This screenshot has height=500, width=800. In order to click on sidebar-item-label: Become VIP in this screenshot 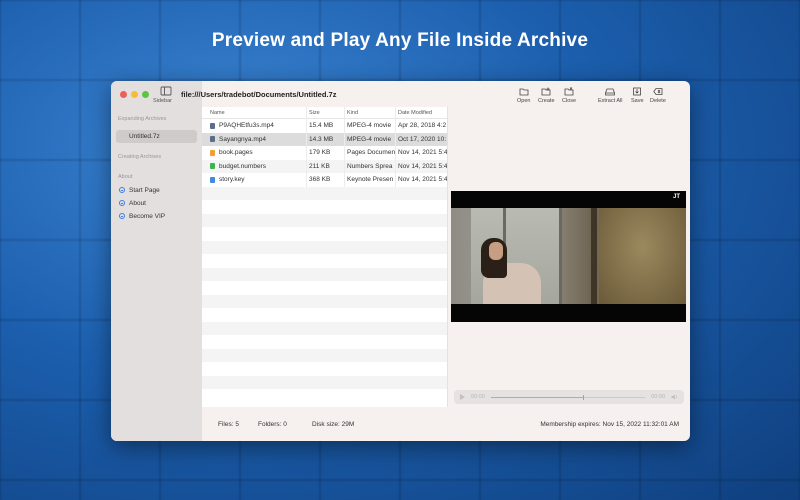, I will do `click(147, 216)`.